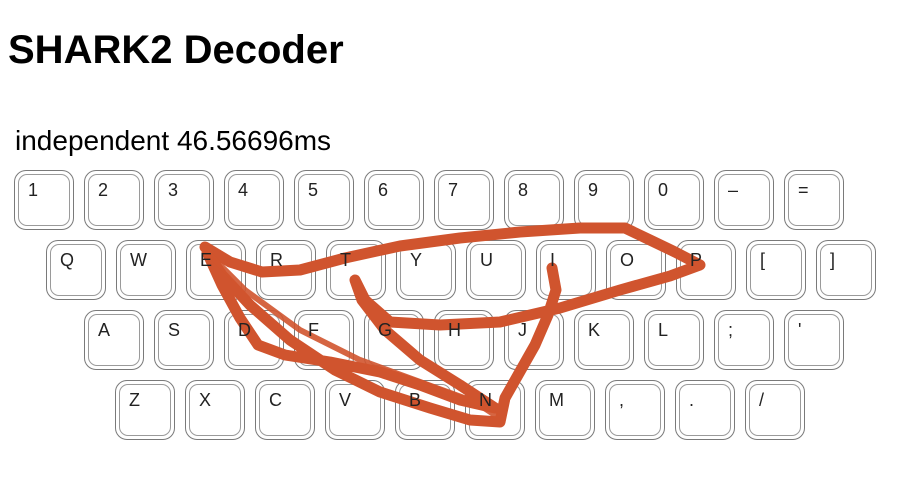  What do you see at coordinates (604, 200) in the screenshot?
I see `key-9: 9` at bounding box center [604, 200].